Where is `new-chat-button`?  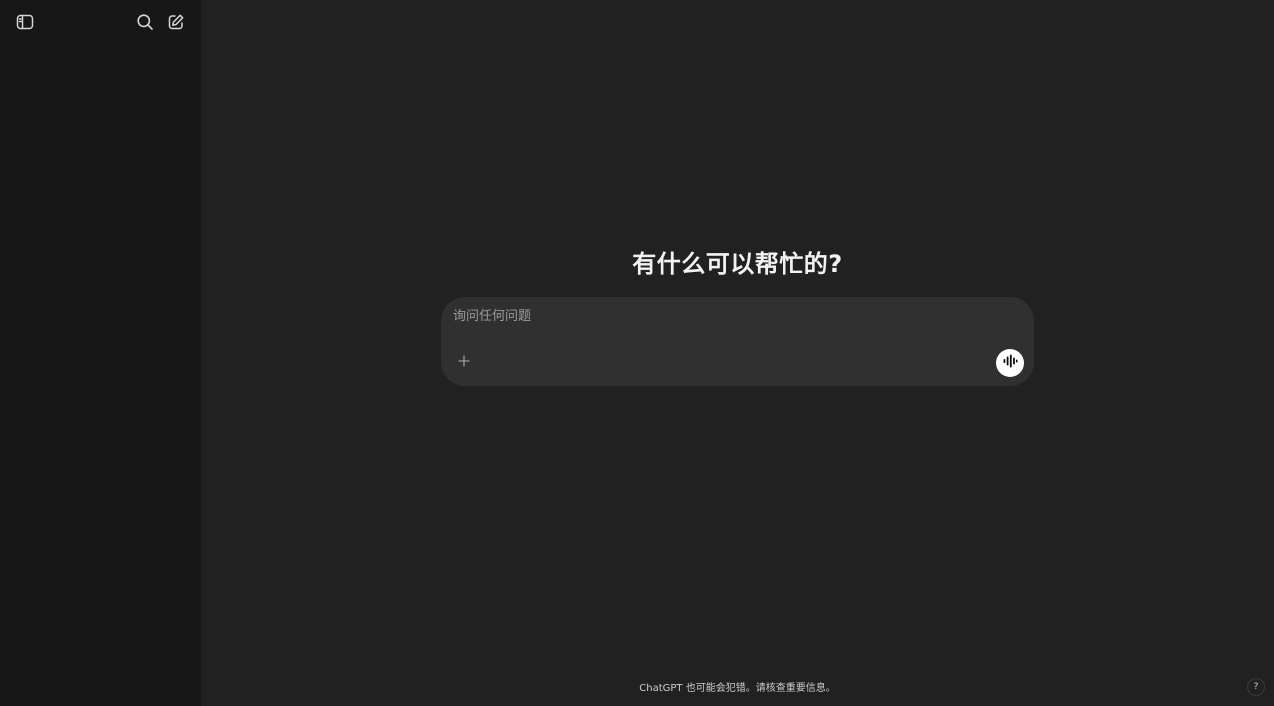 new-chat-button is located at coordinates (176, 22).